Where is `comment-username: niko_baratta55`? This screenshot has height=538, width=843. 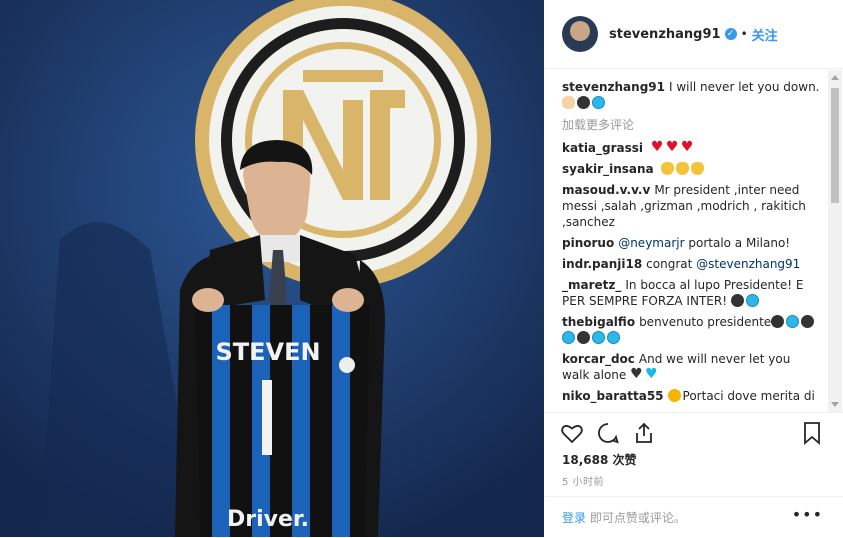 comment-username: niko_baratta55 is located at coordinates (613, 396).